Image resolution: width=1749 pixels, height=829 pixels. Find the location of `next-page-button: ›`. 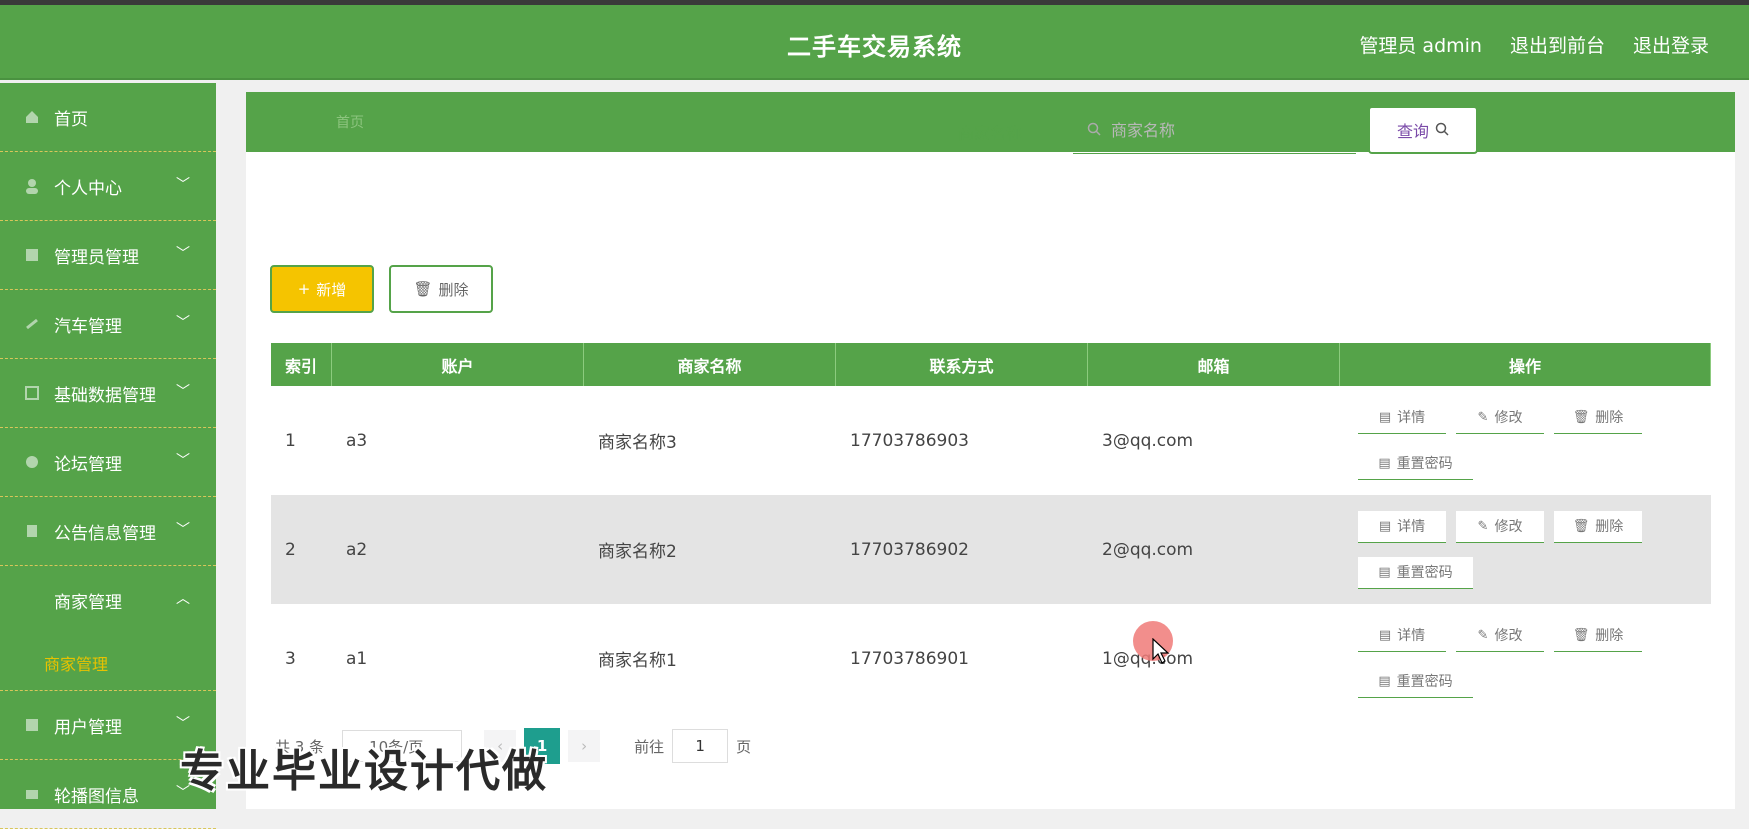

next-page-button: › is located at coordinates (584, 746).